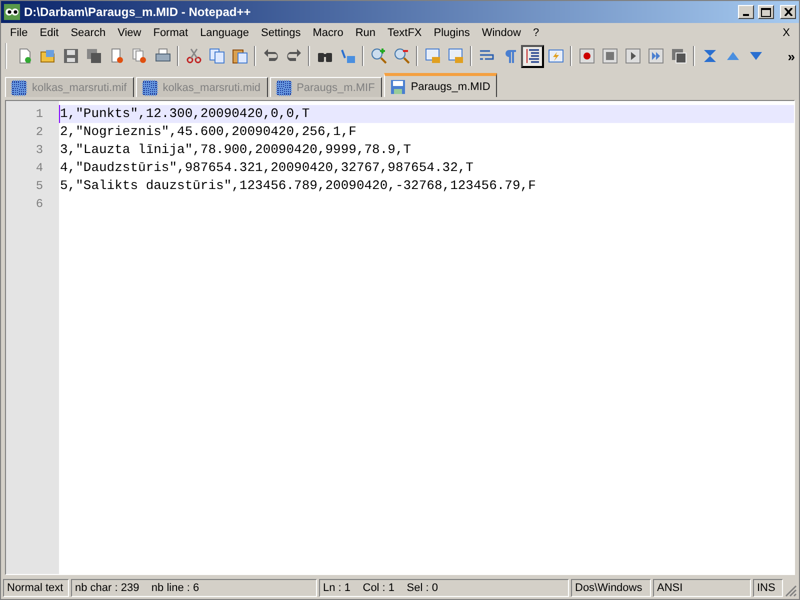 This screenshot has width=800, height=600. Describe the element at coordinates (378, 56) in the screenshot. I see `zoom-in-icon` at that location.